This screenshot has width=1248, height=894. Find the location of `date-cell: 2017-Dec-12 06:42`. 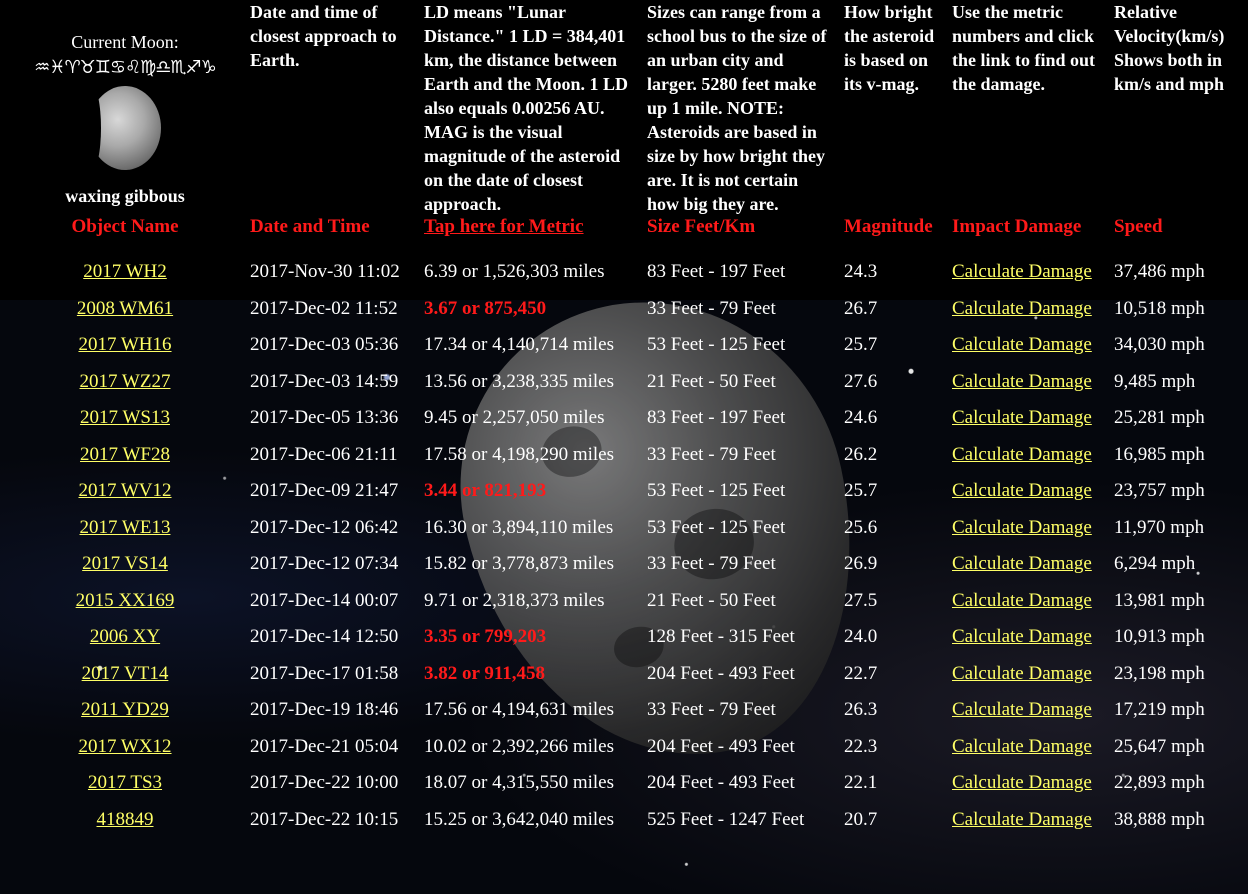

date-cell: 2017-Dec-12 06:42 is located at coordinates (324, 527).